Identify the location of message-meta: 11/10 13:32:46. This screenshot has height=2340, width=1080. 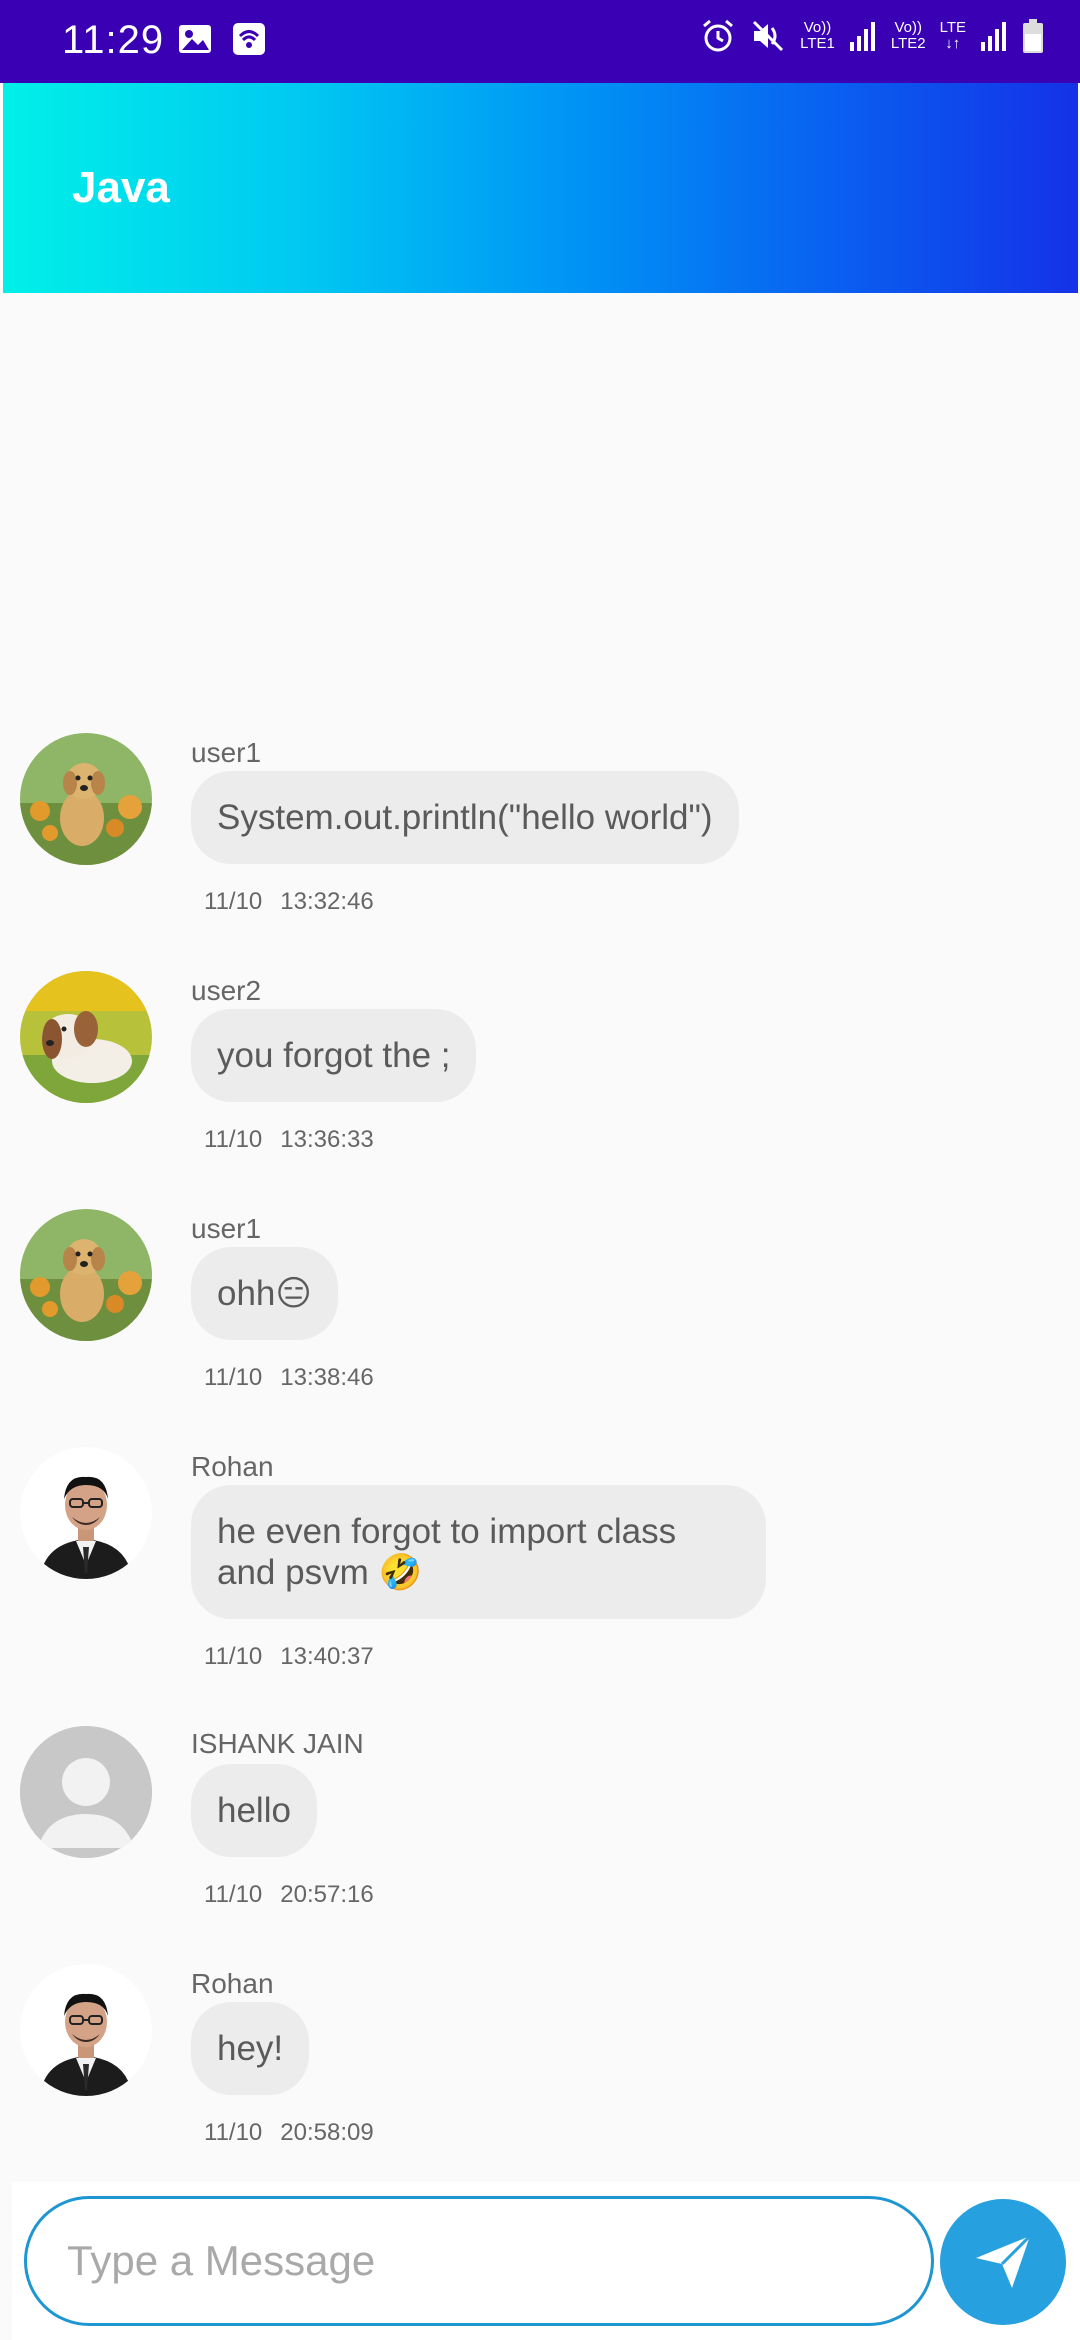
(289, 902).